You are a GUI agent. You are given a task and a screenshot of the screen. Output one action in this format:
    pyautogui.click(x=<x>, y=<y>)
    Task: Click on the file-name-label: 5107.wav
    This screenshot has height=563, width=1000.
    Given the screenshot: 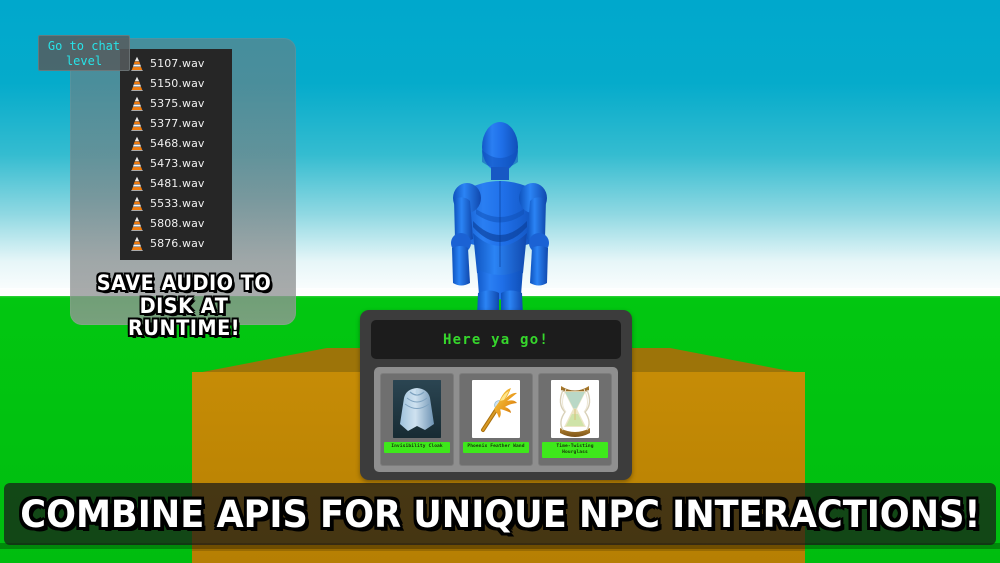 What is the action you would take?
    pyautogui.click(x=177, y=63)
    